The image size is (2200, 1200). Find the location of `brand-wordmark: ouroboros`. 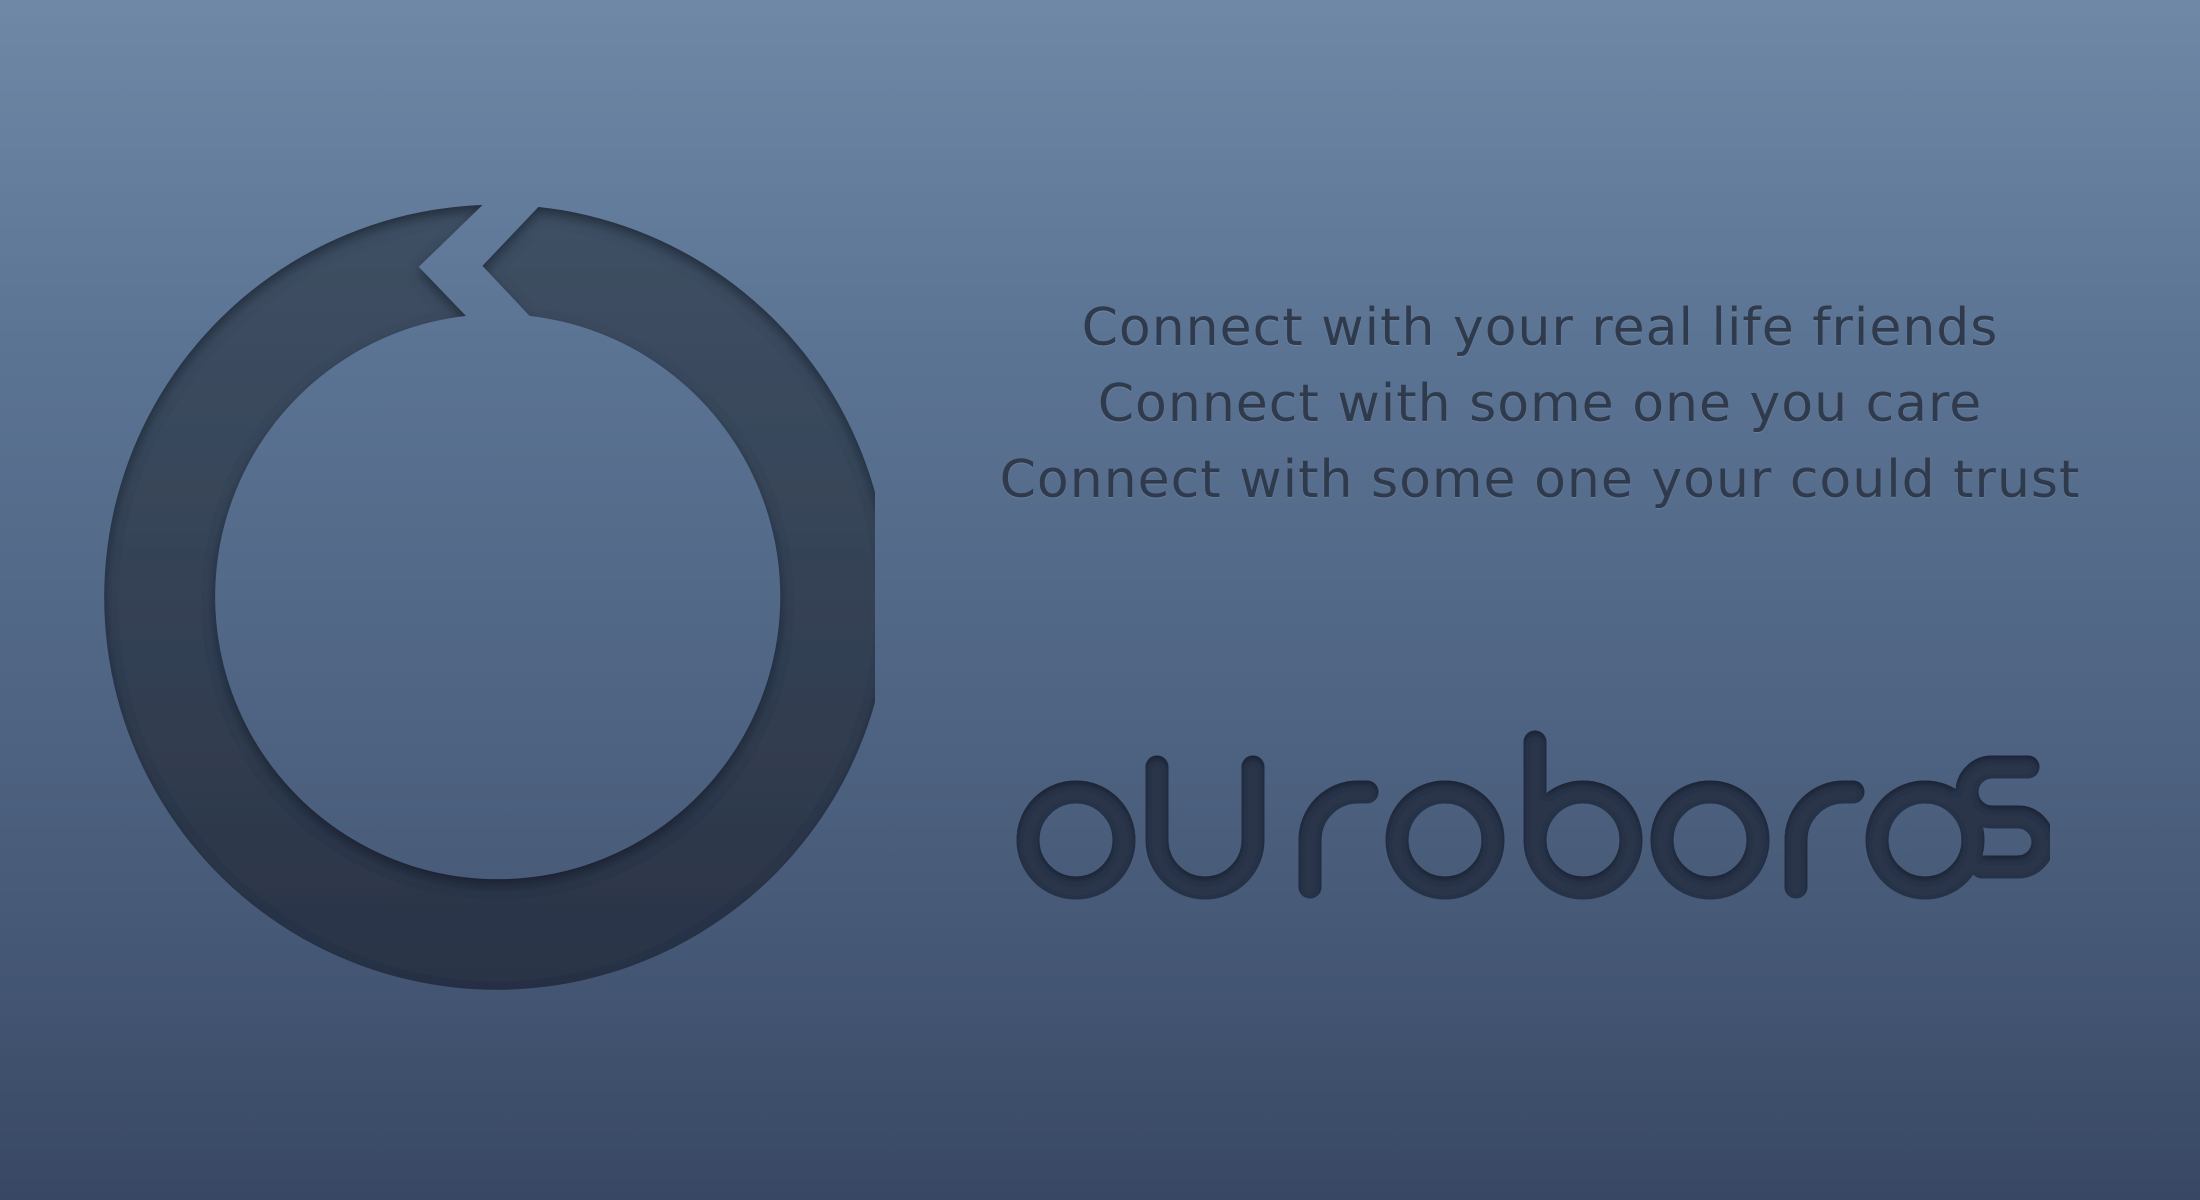

brand-wordmark: ouroboros is located at coordinates (1533, 815).